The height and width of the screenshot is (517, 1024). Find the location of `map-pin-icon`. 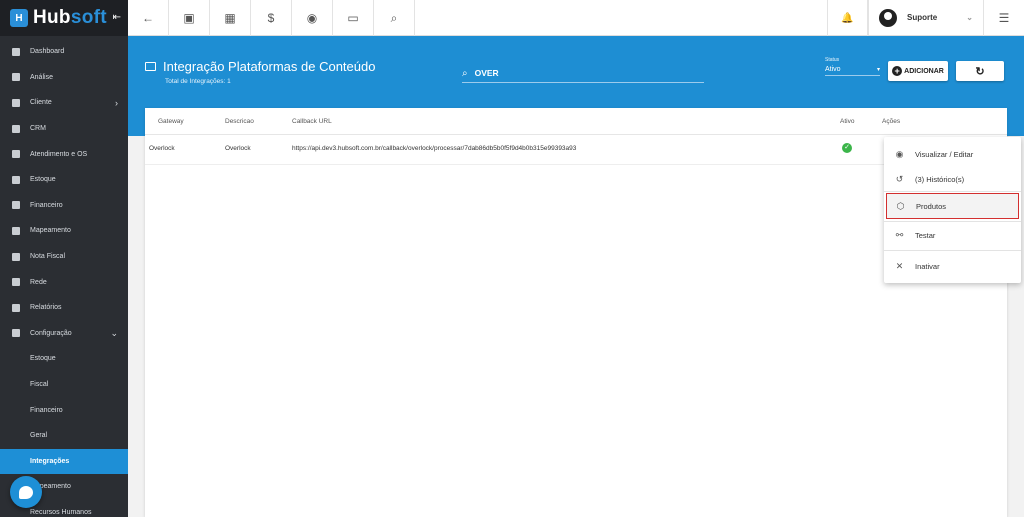

map-pin-icon is located at coordinates (16, 230).